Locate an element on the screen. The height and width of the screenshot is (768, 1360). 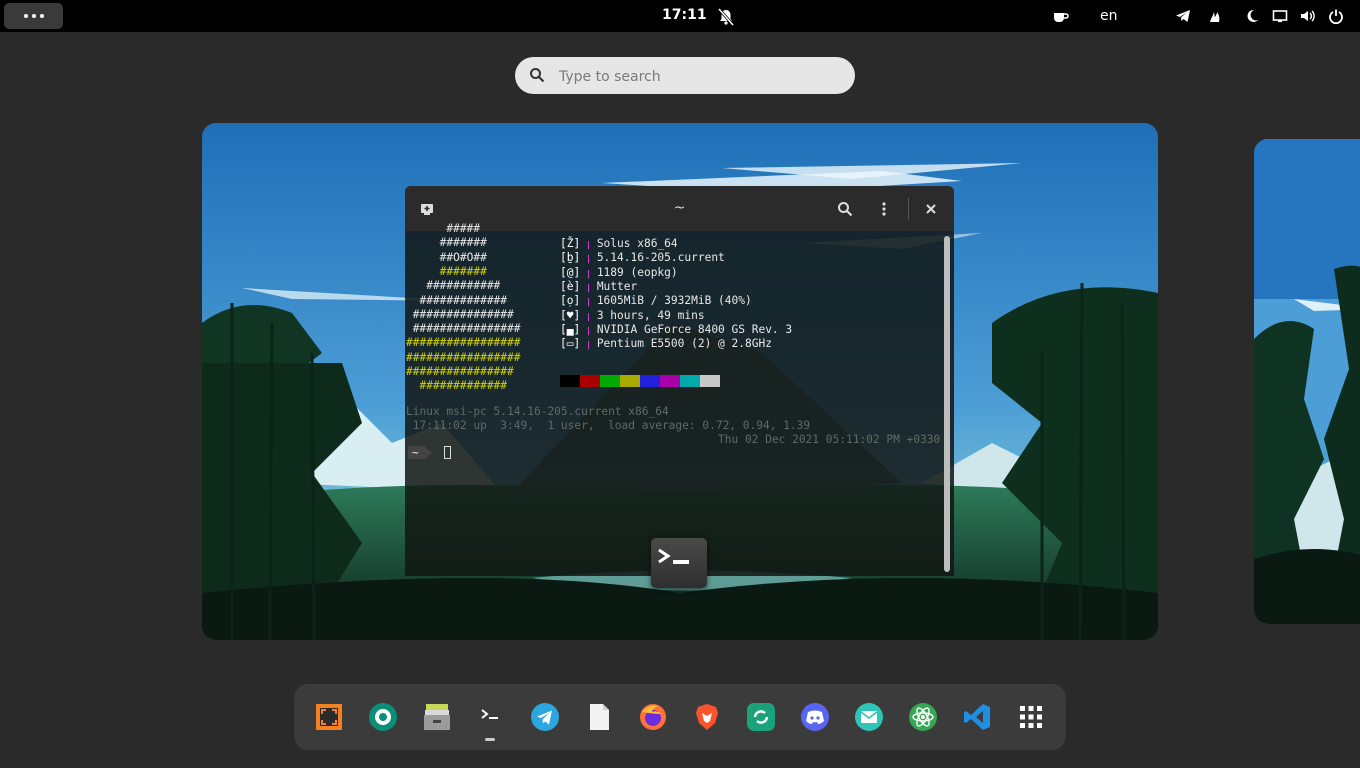
uname-line: Linux msi-pc 5.14.16-205.current x86_64 is located at coordinates (537, 411).